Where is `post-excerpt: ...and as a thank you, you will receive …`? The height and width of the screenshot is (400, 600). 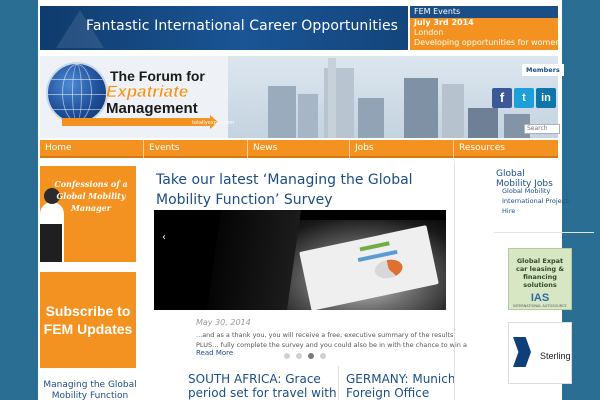 post-excerpt: ...and as a thank you, you will receive … is located at coordinates (331, 340).